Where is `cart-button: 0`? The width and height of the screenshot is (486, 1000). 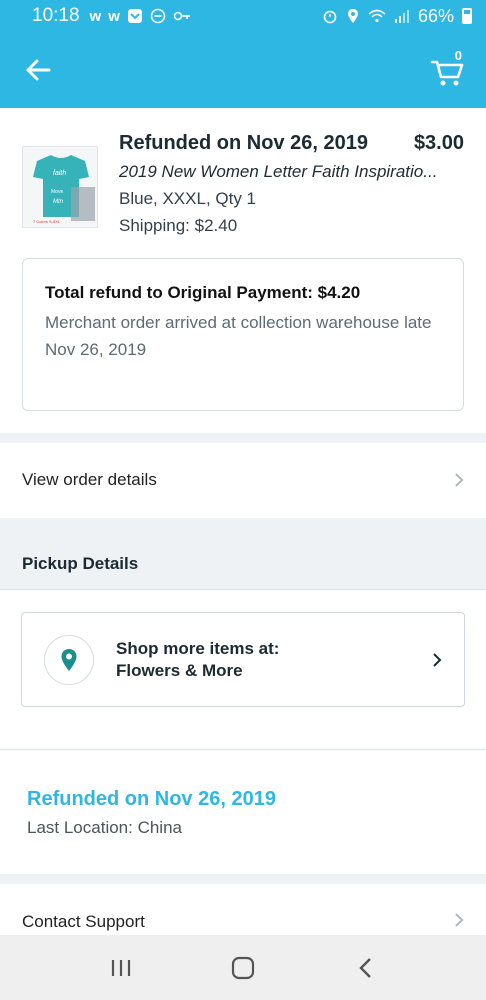
cart-button: 0 is located at coordinates (448, 69).